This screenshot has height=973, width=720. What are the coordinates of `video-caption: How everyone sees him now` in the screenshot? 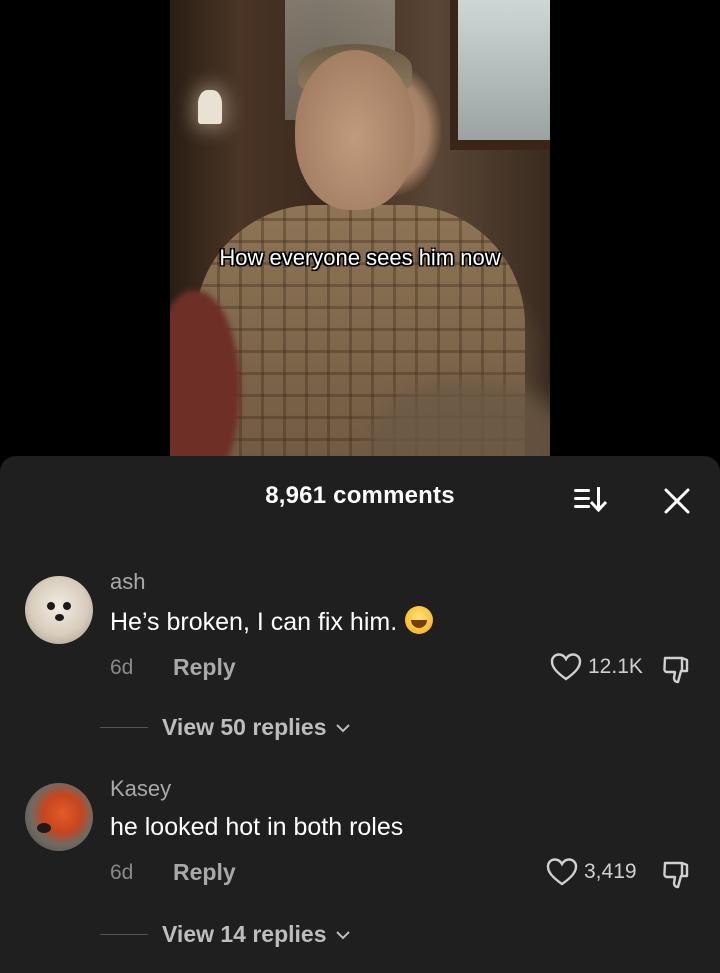 It's located at (360, 257).